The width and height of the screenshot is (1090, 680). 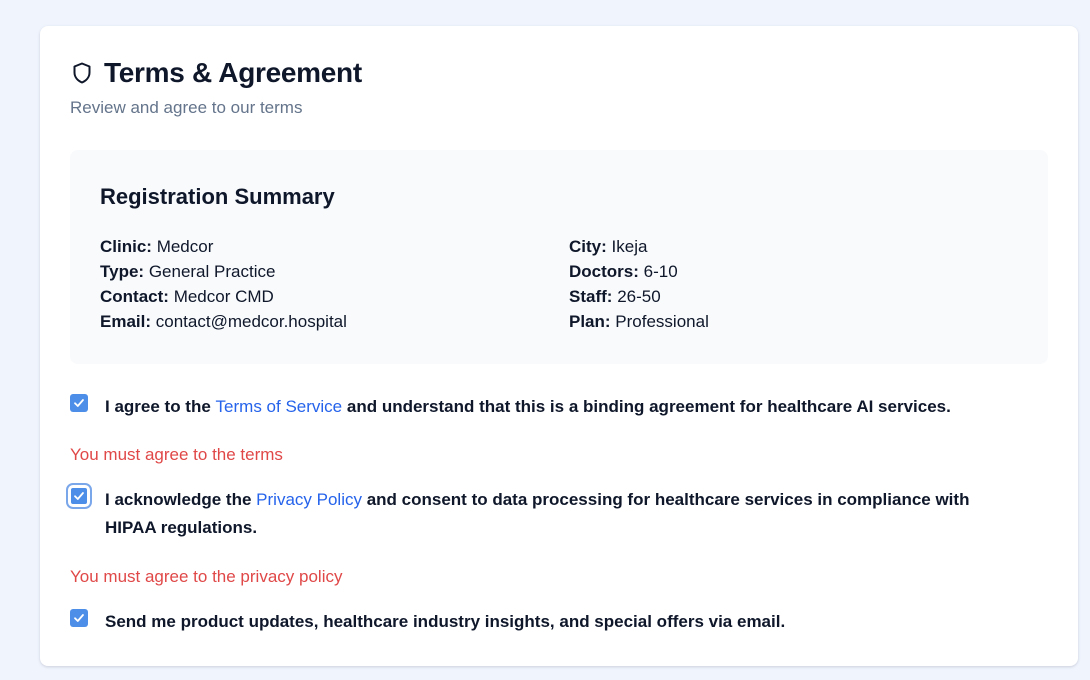 What do you see at coordinates (186, 107) in the screenshot?
I see `page-subtitle: Review and agree to our terms` at bounding box center [186, 107].